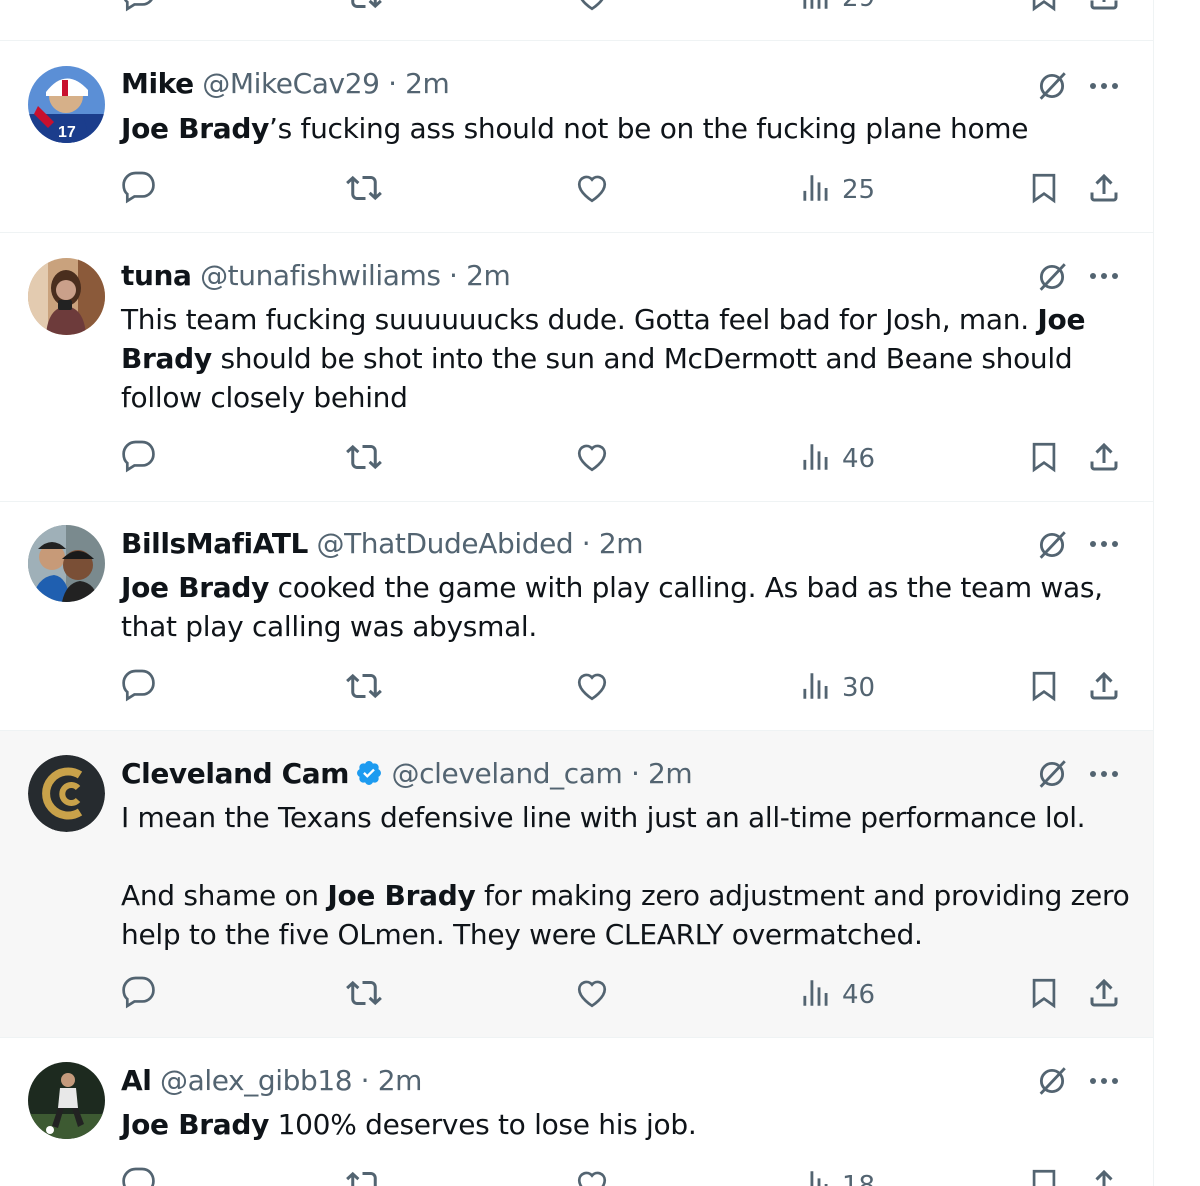 The image size is (1200, 1186). What do you see at coordinates (369, 777) in the screenshot?
I see `verified-badge-icon` at bounding box center [369, 777].